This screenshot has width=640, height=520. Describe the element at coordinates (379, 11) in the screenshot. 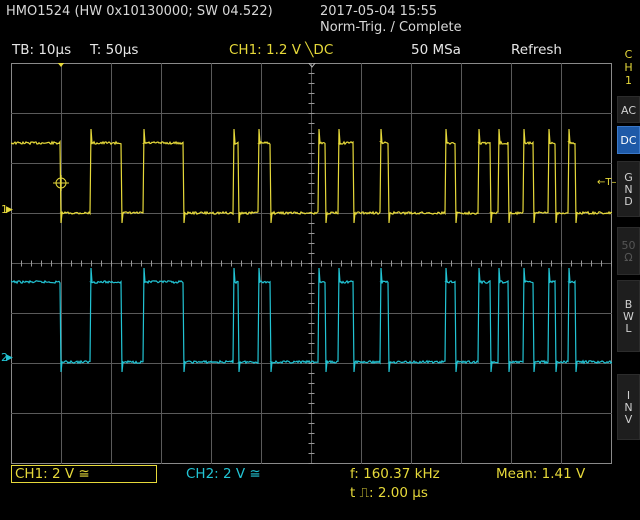

I see `datetime: 2017-05-04 15:55` at that location.